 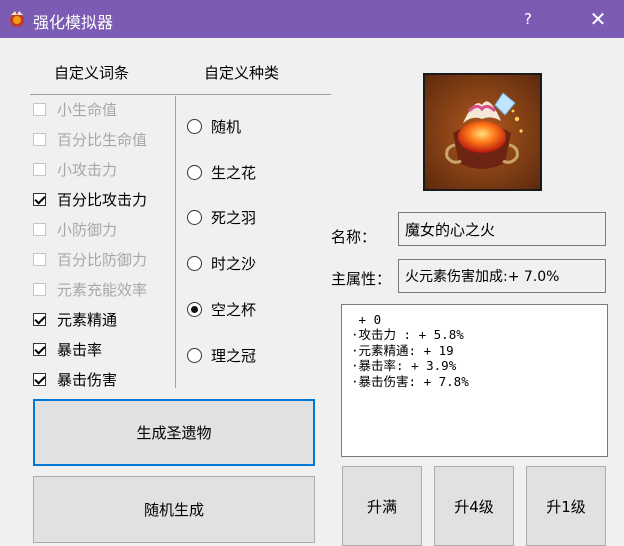 I want to click on artifact-level: + 0, so click(x=366, y=319).